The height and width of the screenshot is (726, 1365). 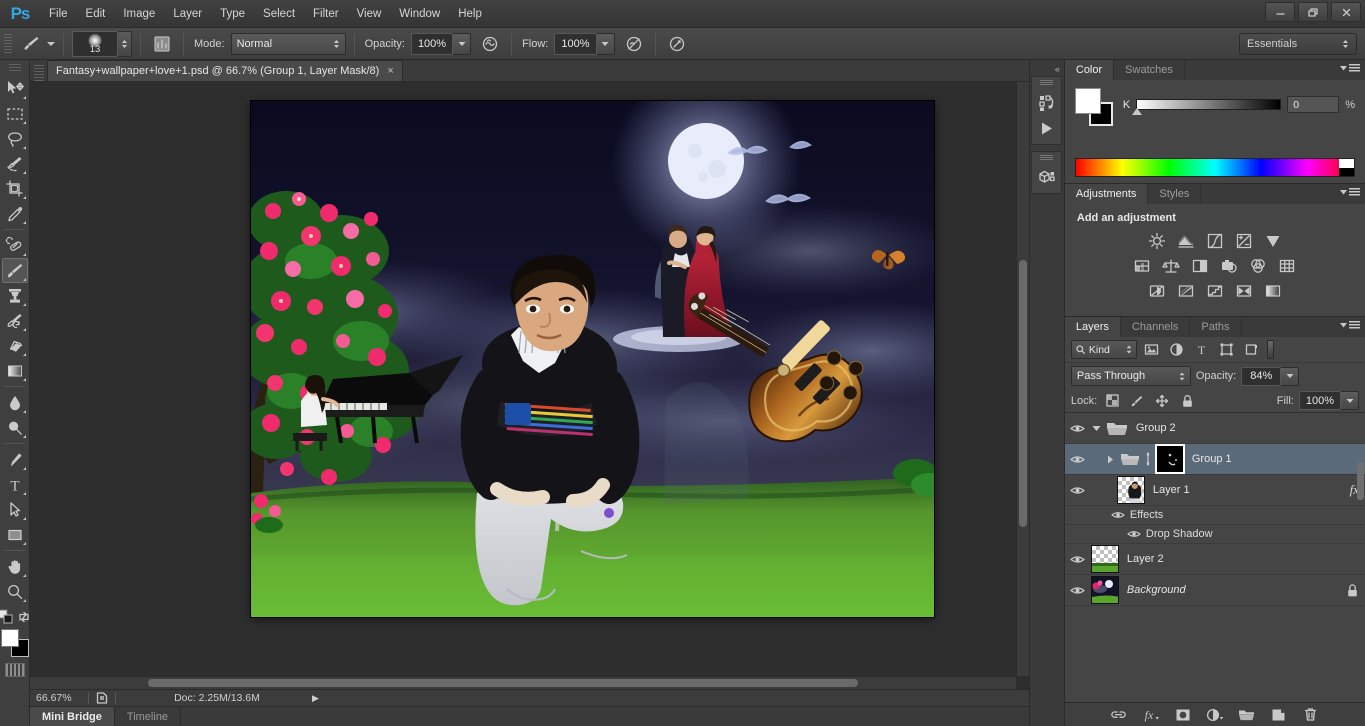 What do you see at coordinates (1171, 490) in the screenshot?
I see `layer-name: Layer 1` at bounding box center [1171, 490].